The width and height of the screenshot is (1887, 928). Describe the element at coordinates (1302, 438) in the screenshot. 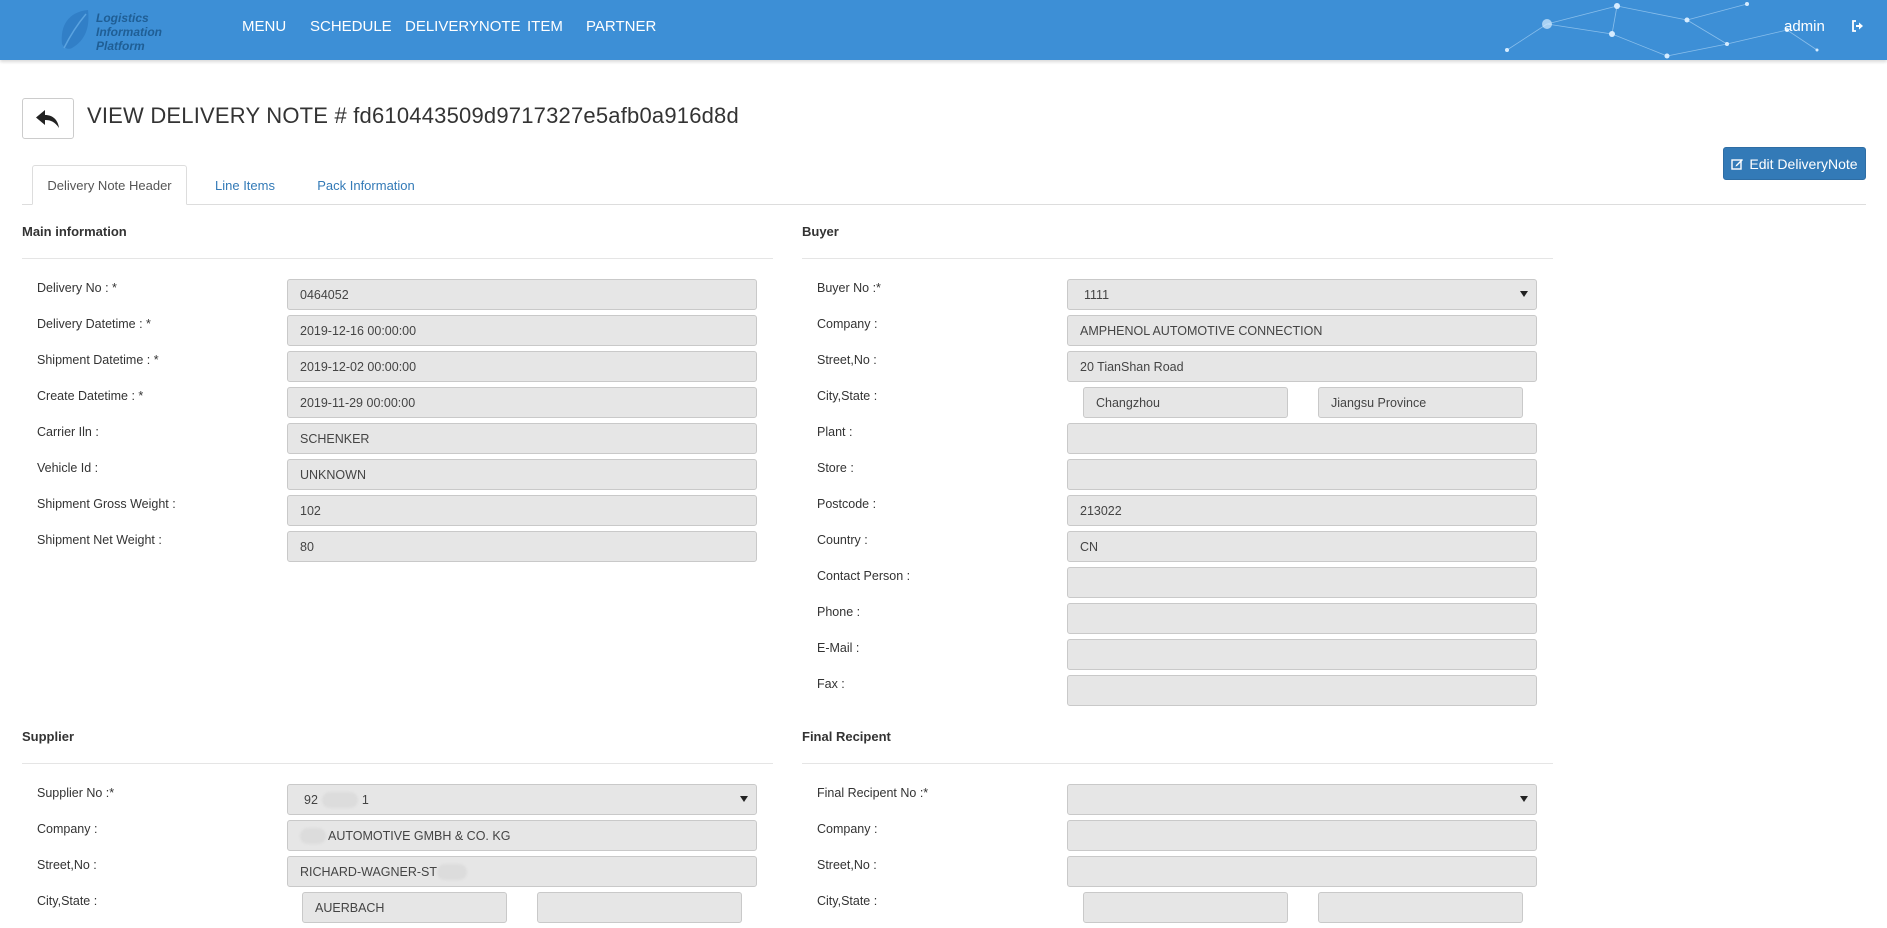

I see `buyer-plant-field` at that location.